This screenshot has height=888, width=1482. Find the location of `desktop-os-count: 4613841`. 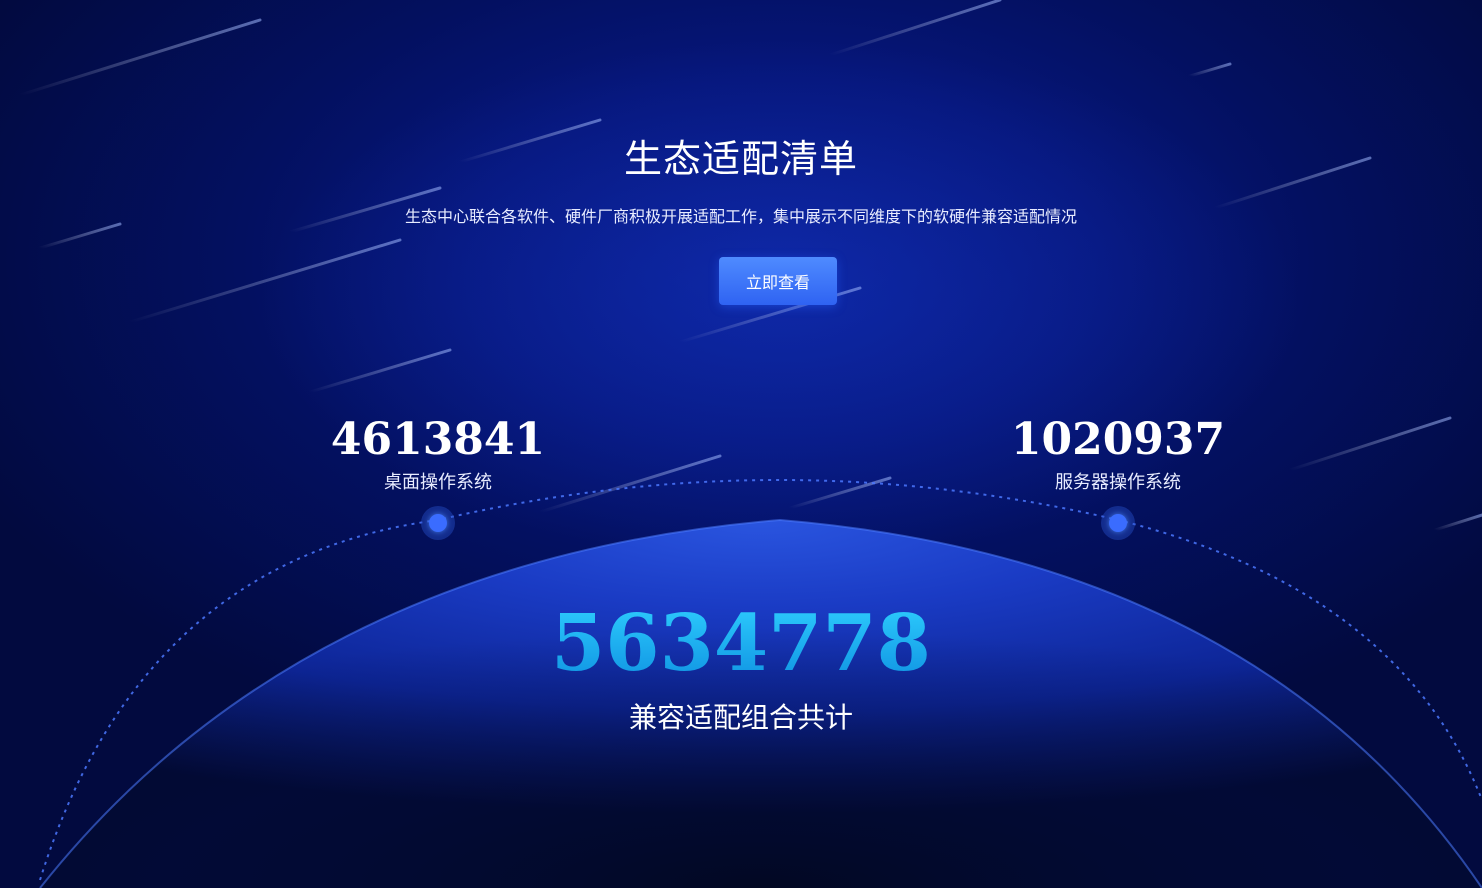

desktop-os-count: 4613841 is located at coordinates (438, 439).